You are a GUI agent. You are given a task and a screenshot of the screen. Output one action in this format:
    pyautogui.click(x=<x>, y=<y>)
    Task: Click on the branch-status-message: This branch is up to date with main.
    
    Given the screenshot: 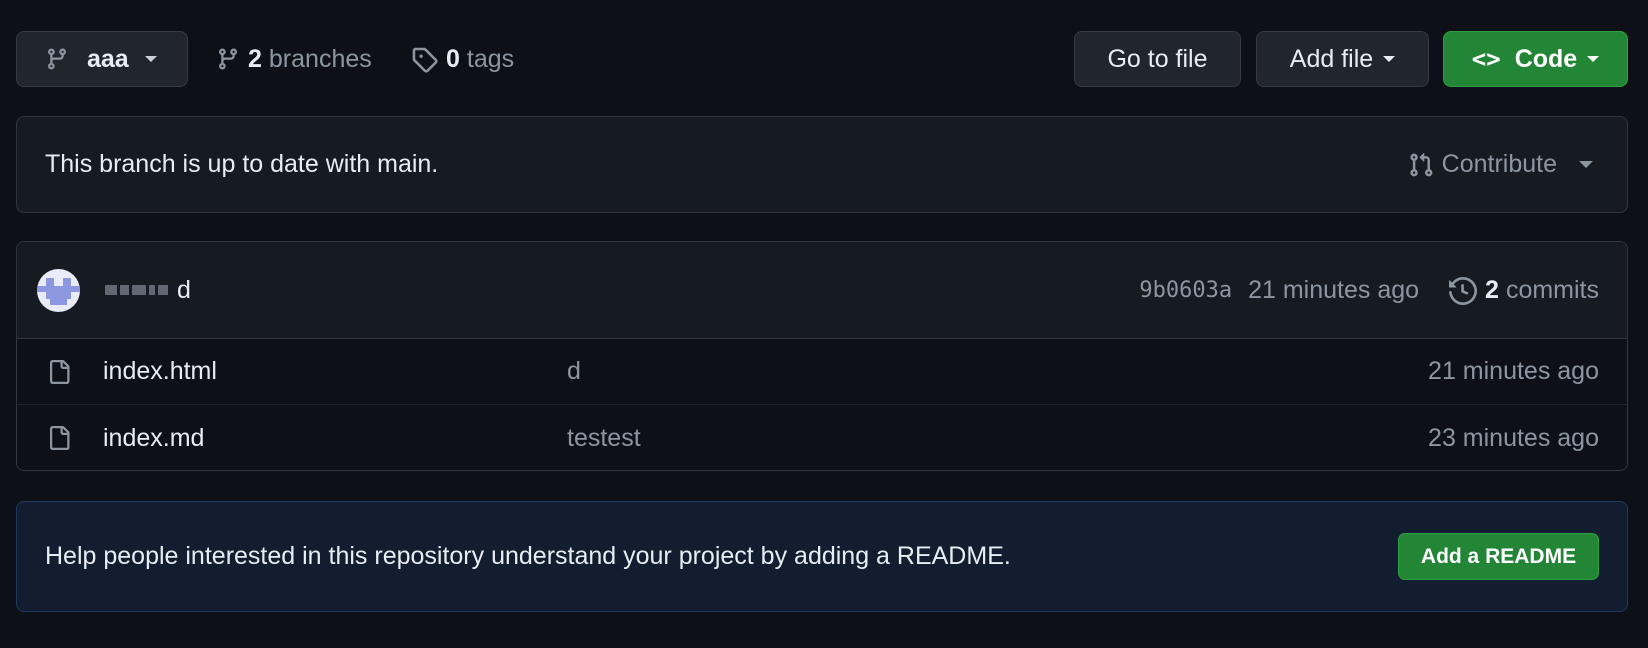 What is the action you would take?
    pyautogui.click(x=242, y=164)
    